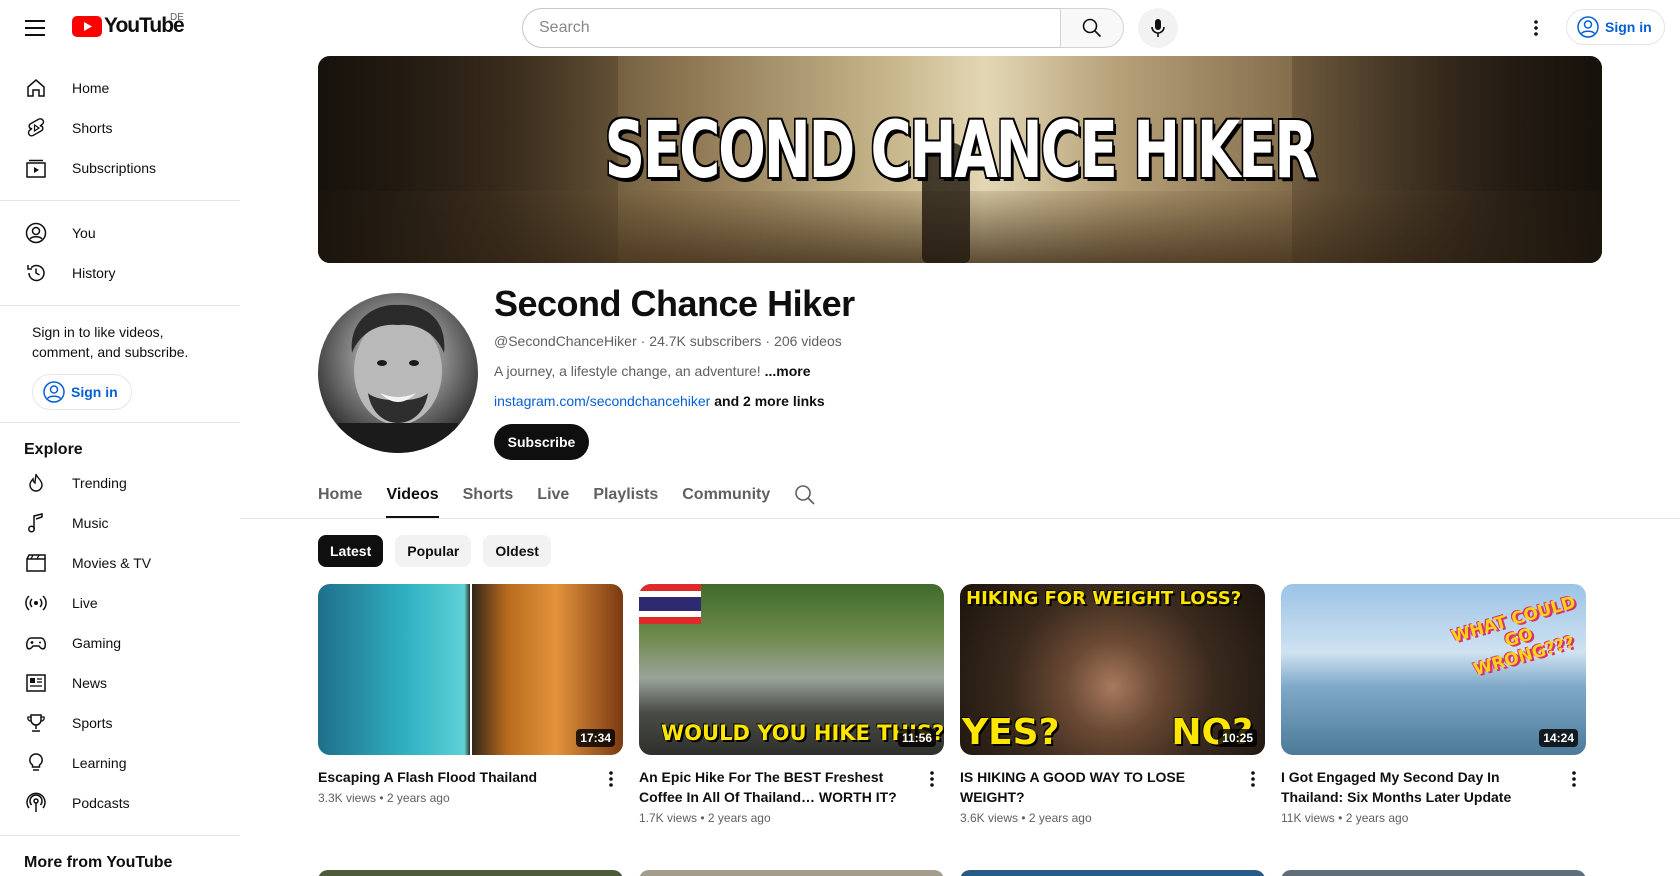  What do you see at coordinates (120, 233) in the screenshot?
I see `sidebar-item-you: You` at bounding box center [120, 233].